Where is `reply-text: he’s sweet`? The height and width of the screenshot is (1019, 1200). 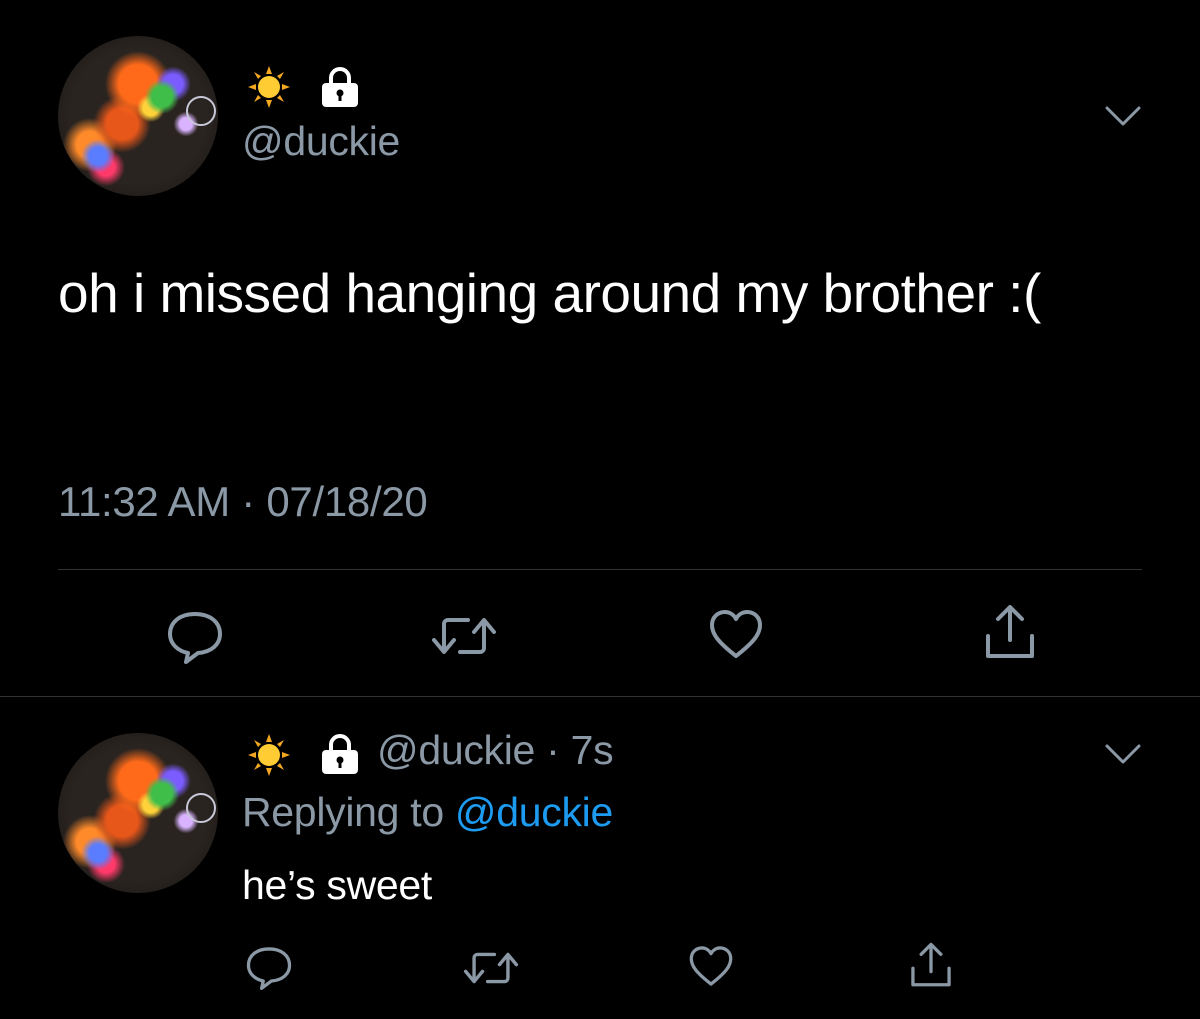 reply-text: he’s sweet is located at coordinates (337, 885).